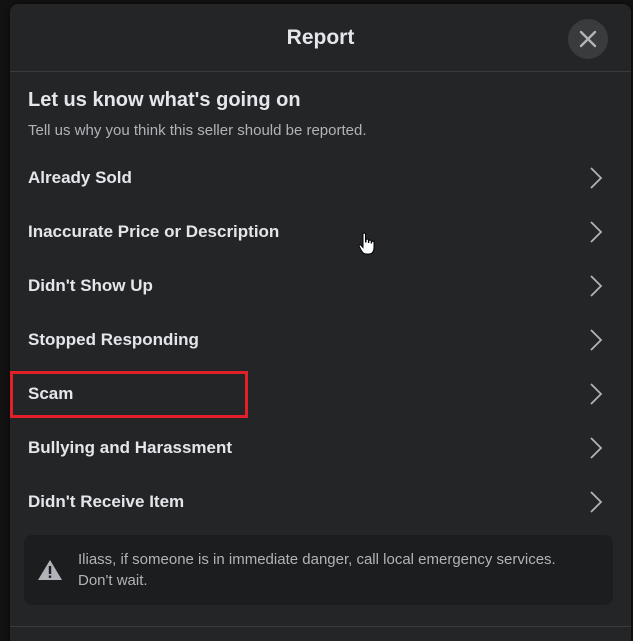  Describe the element at coordinates (50, 570) in the screenshot. I see `warning-icon` at that location.